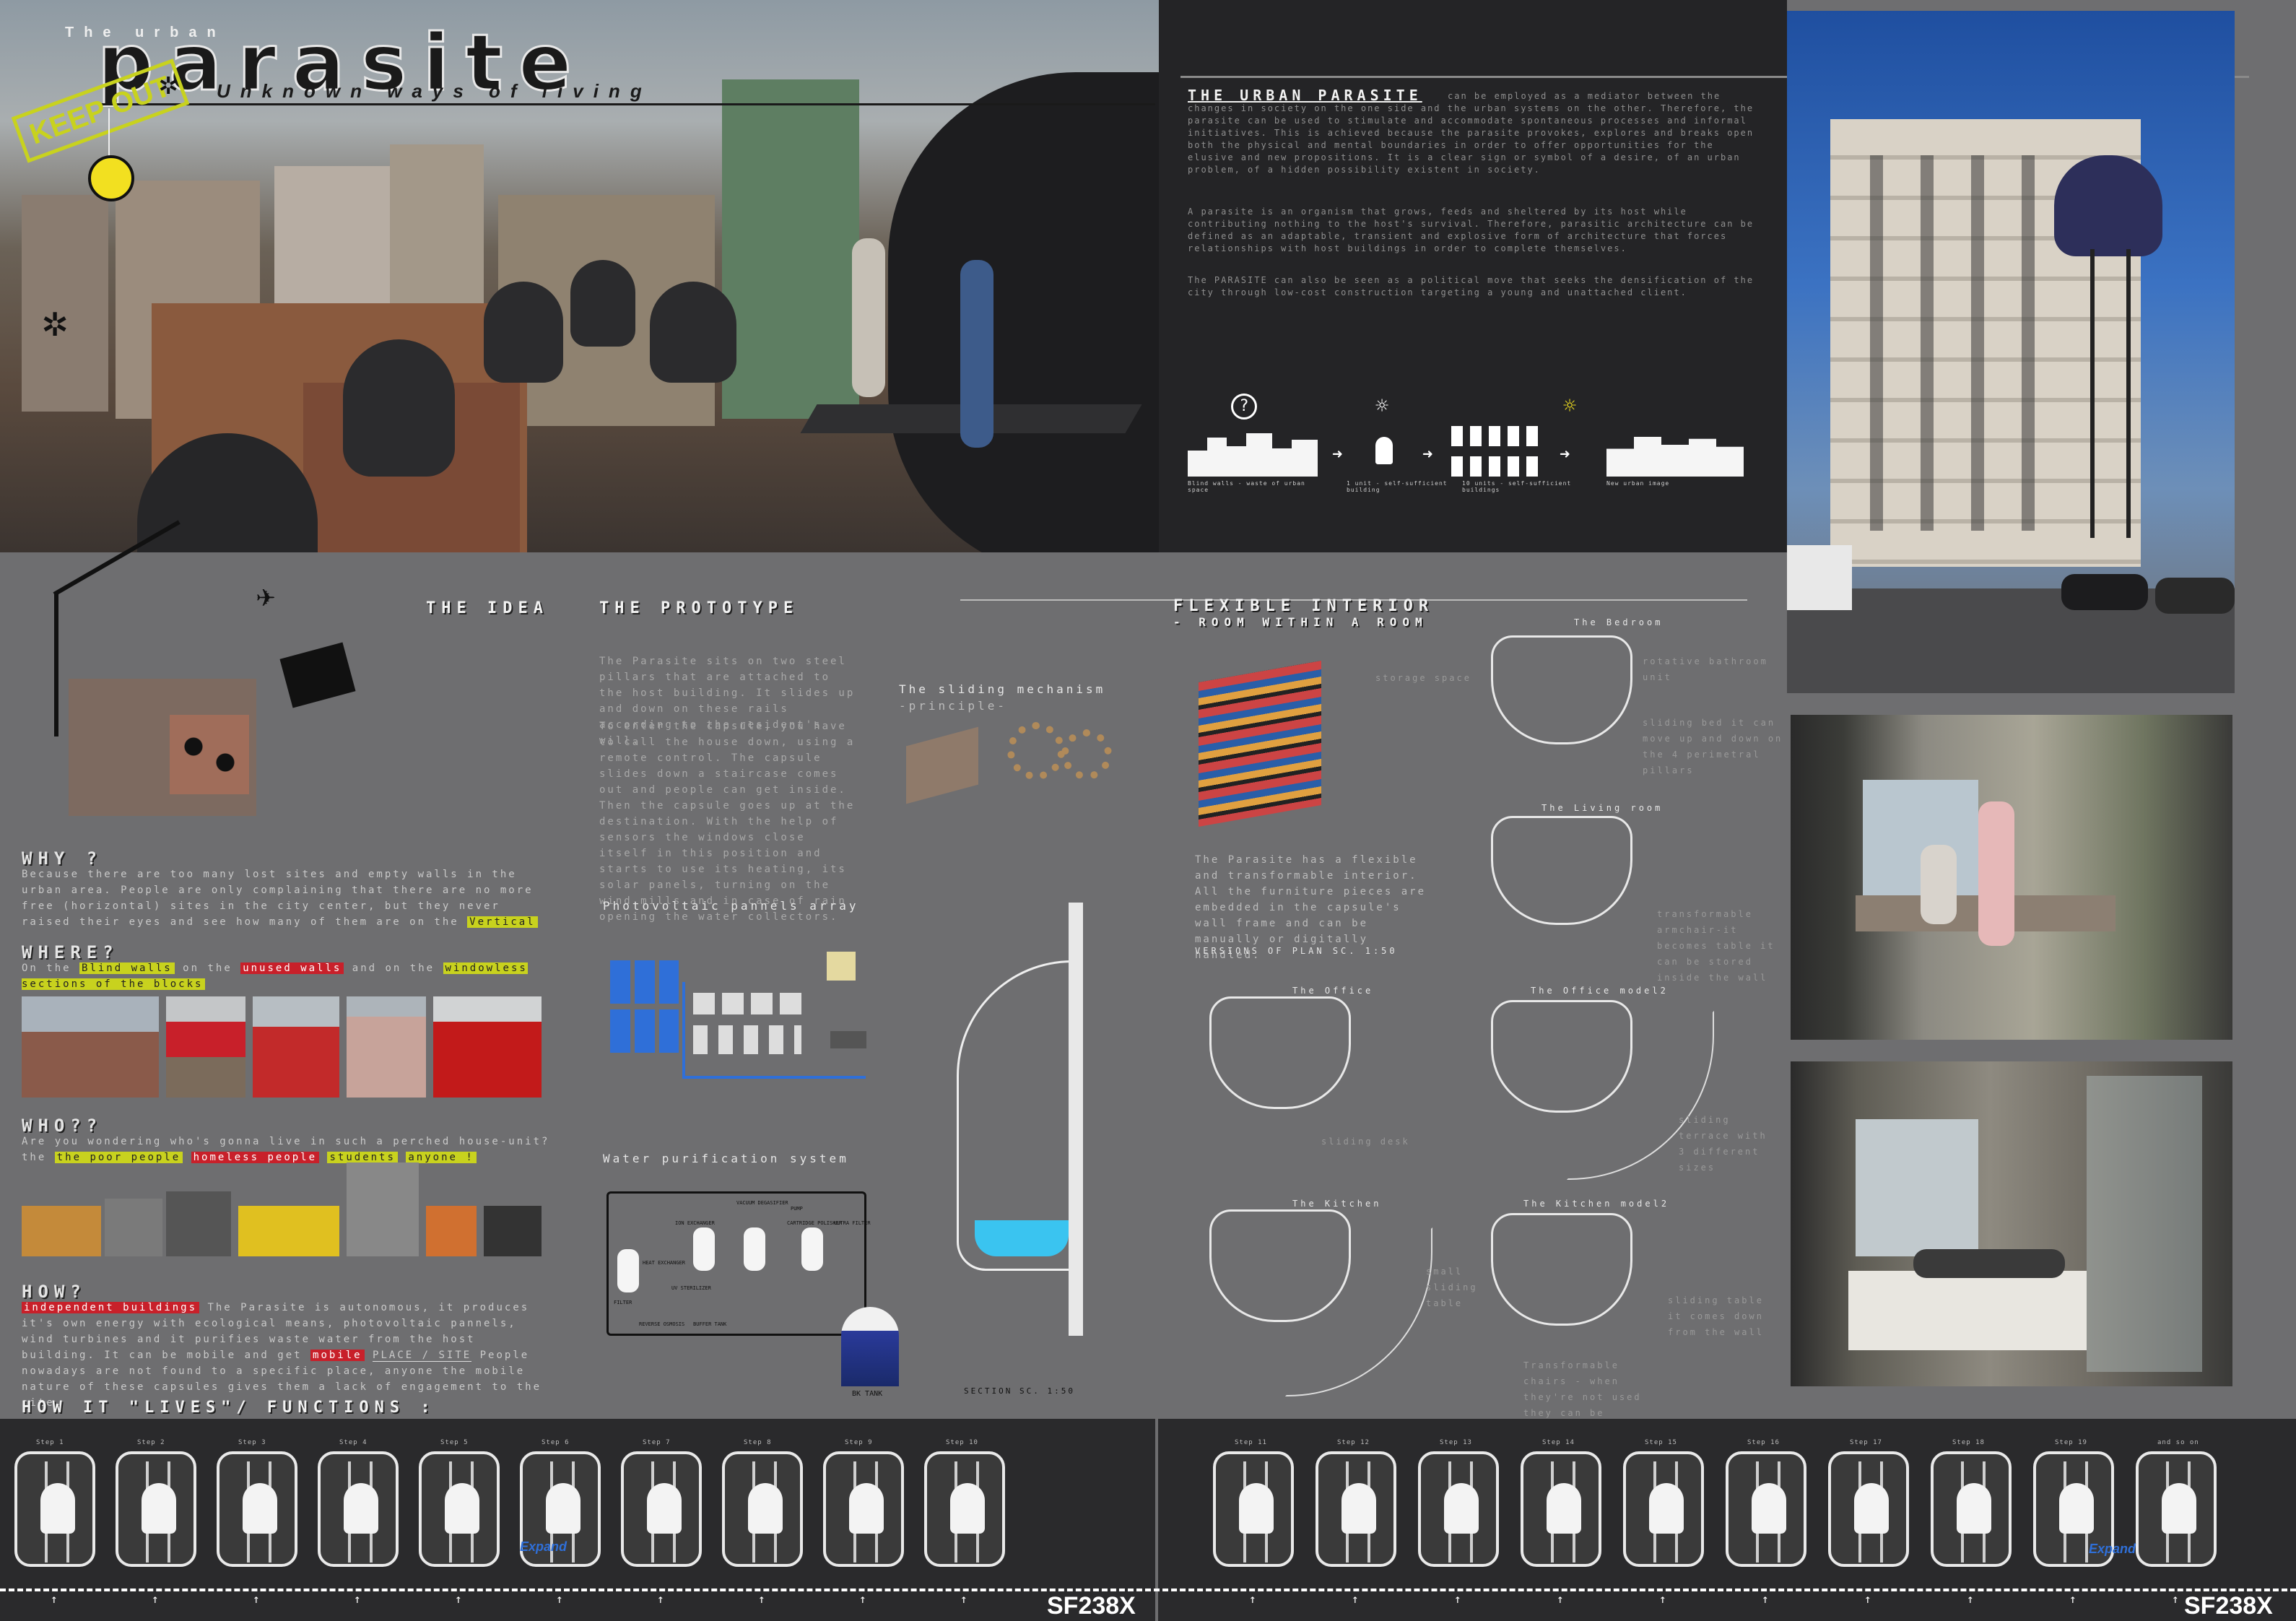 This screenshot has height=1621, width=2296. Describe the element at coordinates (1296, 951) in the screenshot. I see `versions-label: VERSIONS OF PLAN SC. 1:50` at that location.